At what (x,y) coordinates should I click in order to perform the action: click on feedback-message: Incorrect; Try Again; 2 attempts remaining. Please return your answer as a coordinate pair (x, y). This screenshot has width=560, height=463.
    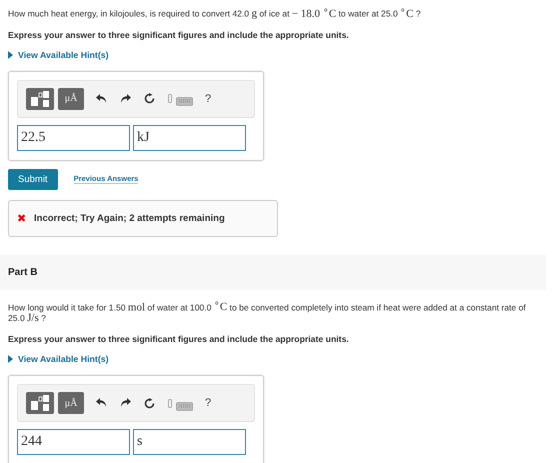
    Looking at the image, I should click on (129, 218).